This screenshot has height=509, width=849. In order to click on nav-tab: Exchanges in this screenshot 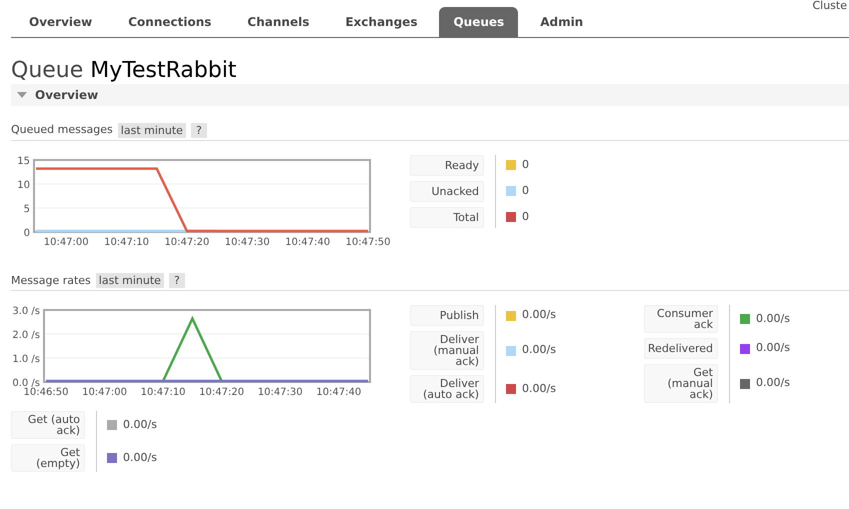, I will do `click(381, 22)`.